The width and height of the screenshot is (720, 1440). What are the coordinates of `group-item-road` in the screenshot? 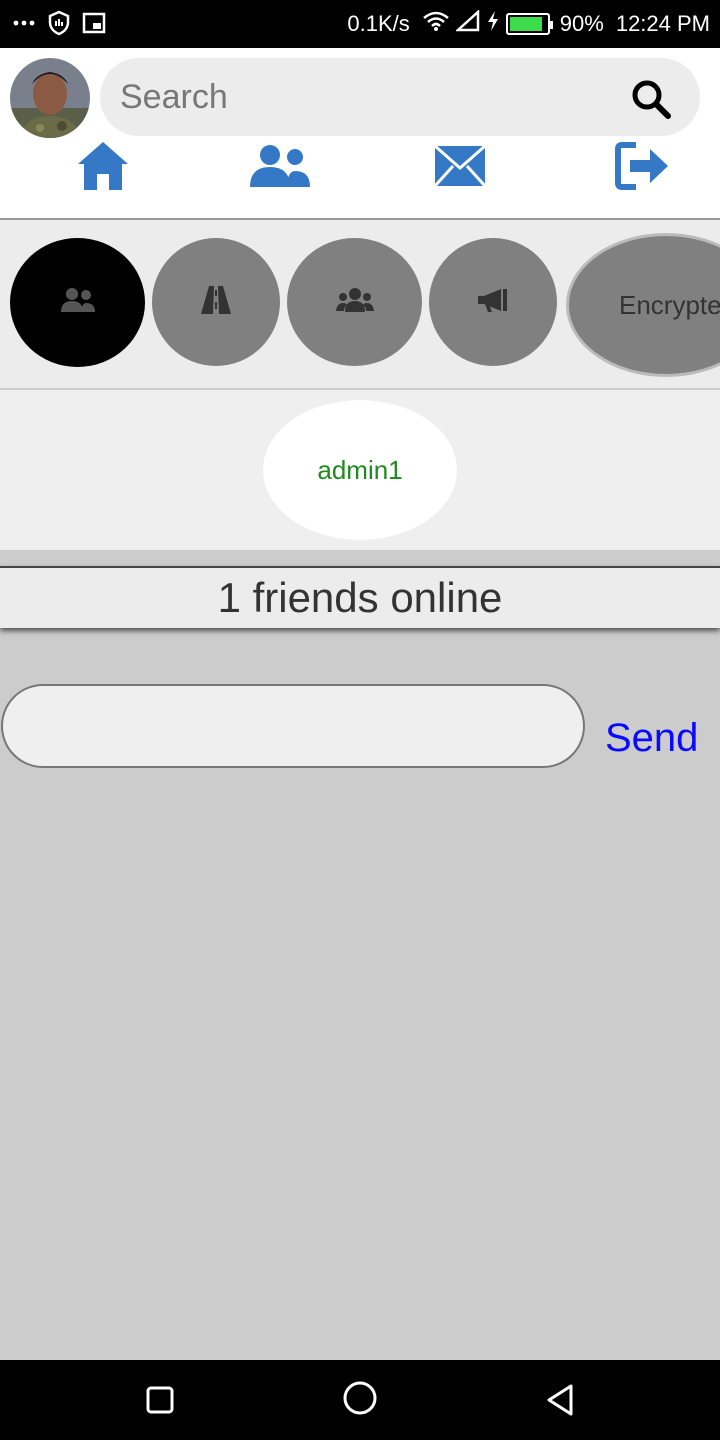 It's located at (216, 302).